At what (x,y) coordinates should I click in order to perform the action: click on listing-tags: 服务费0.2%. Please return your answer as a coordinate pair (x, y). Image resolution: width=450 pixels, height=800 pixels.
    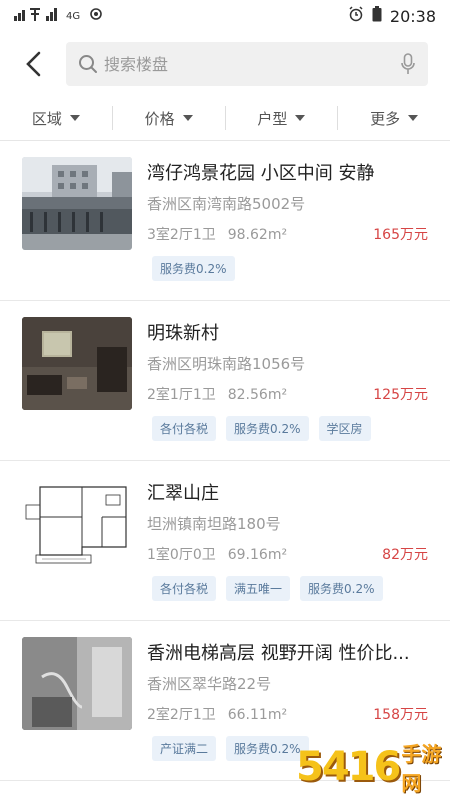
    Looking at the image, I should click on (193, 268).